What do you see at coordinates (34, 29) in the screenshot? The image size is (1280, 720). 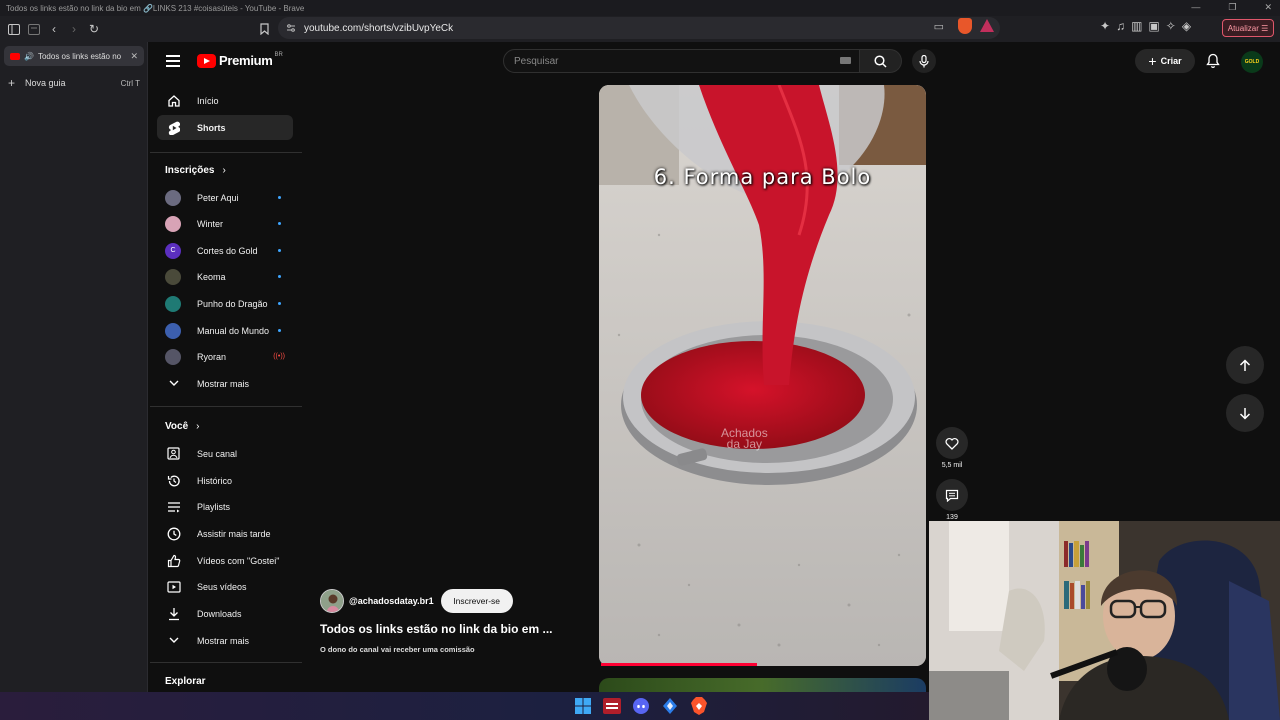 I see `tab-groups-icon` at bounding box center [34, 29].